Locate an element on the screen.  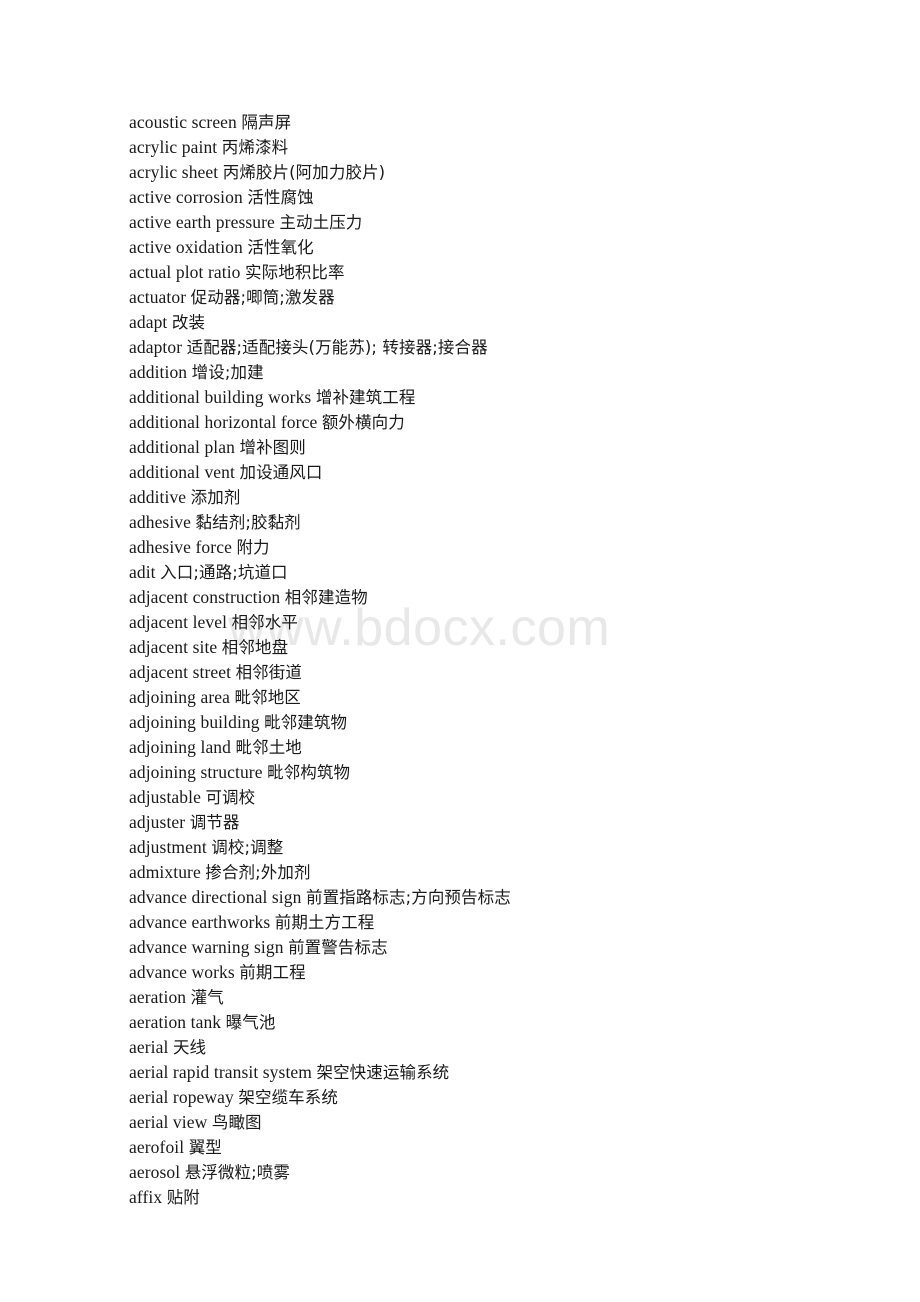
entry-gloss: 丙烯漆料 is located at coordinates (255, 147).